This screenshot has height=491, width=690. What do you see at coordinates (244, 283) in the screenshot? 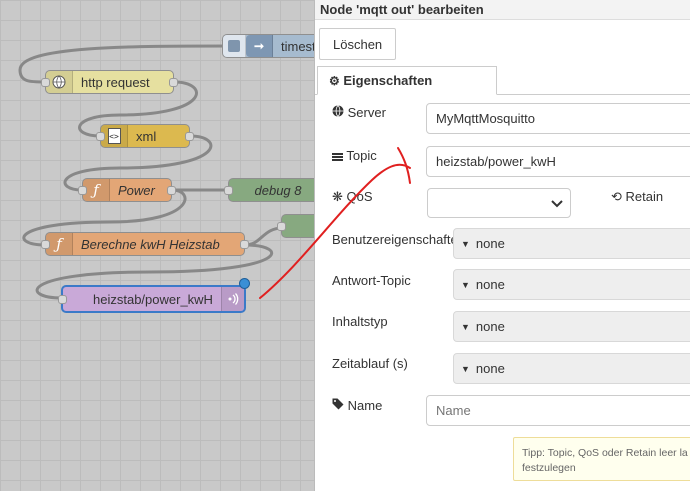
I see `changed-indicator-icon` at bounding box center [244, 283].